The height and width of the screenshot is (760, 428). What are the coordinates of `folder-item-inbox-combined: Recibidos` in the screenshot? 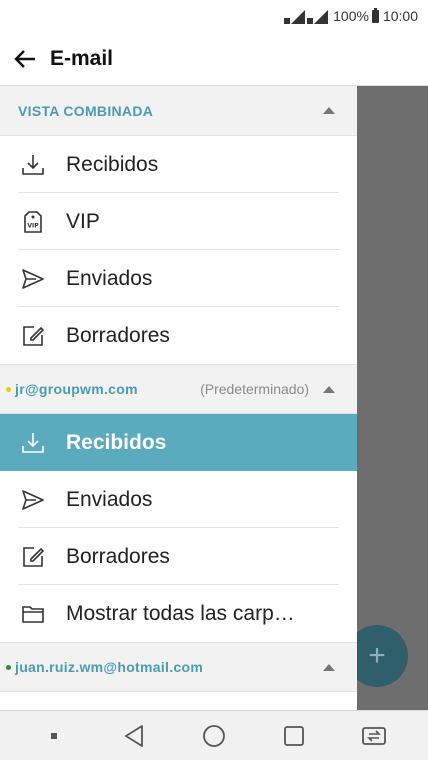 It's located at (178, 164).